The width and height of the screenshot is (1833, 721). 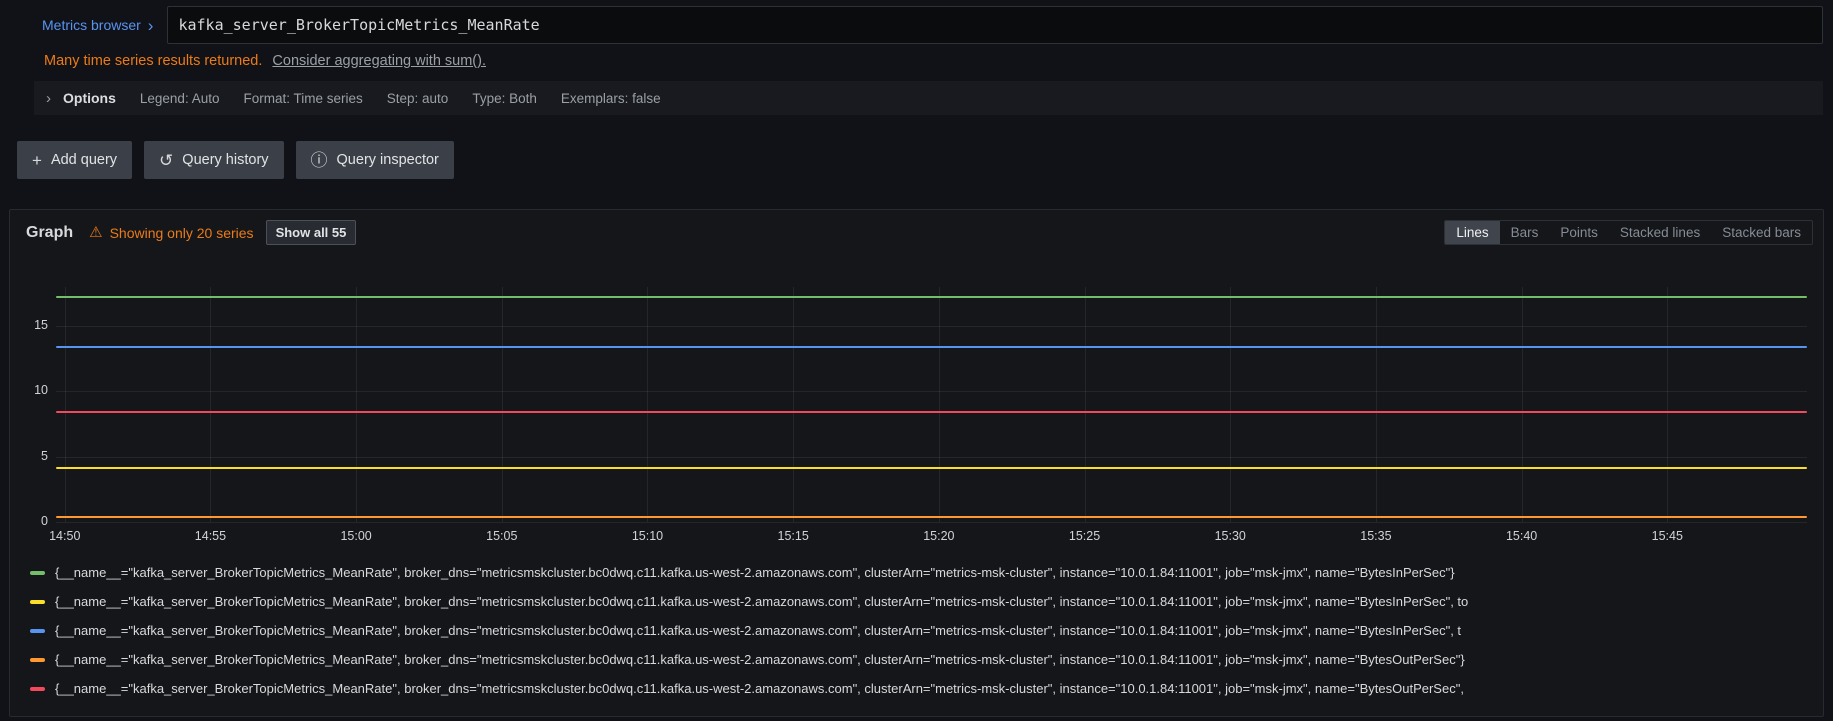 What do you see at coordinates (920, 160) in the screenshot?
I see `query-toolbar: + Add query ↺ Query history ⓘ Query inspector` at bounding box center [920, 160].